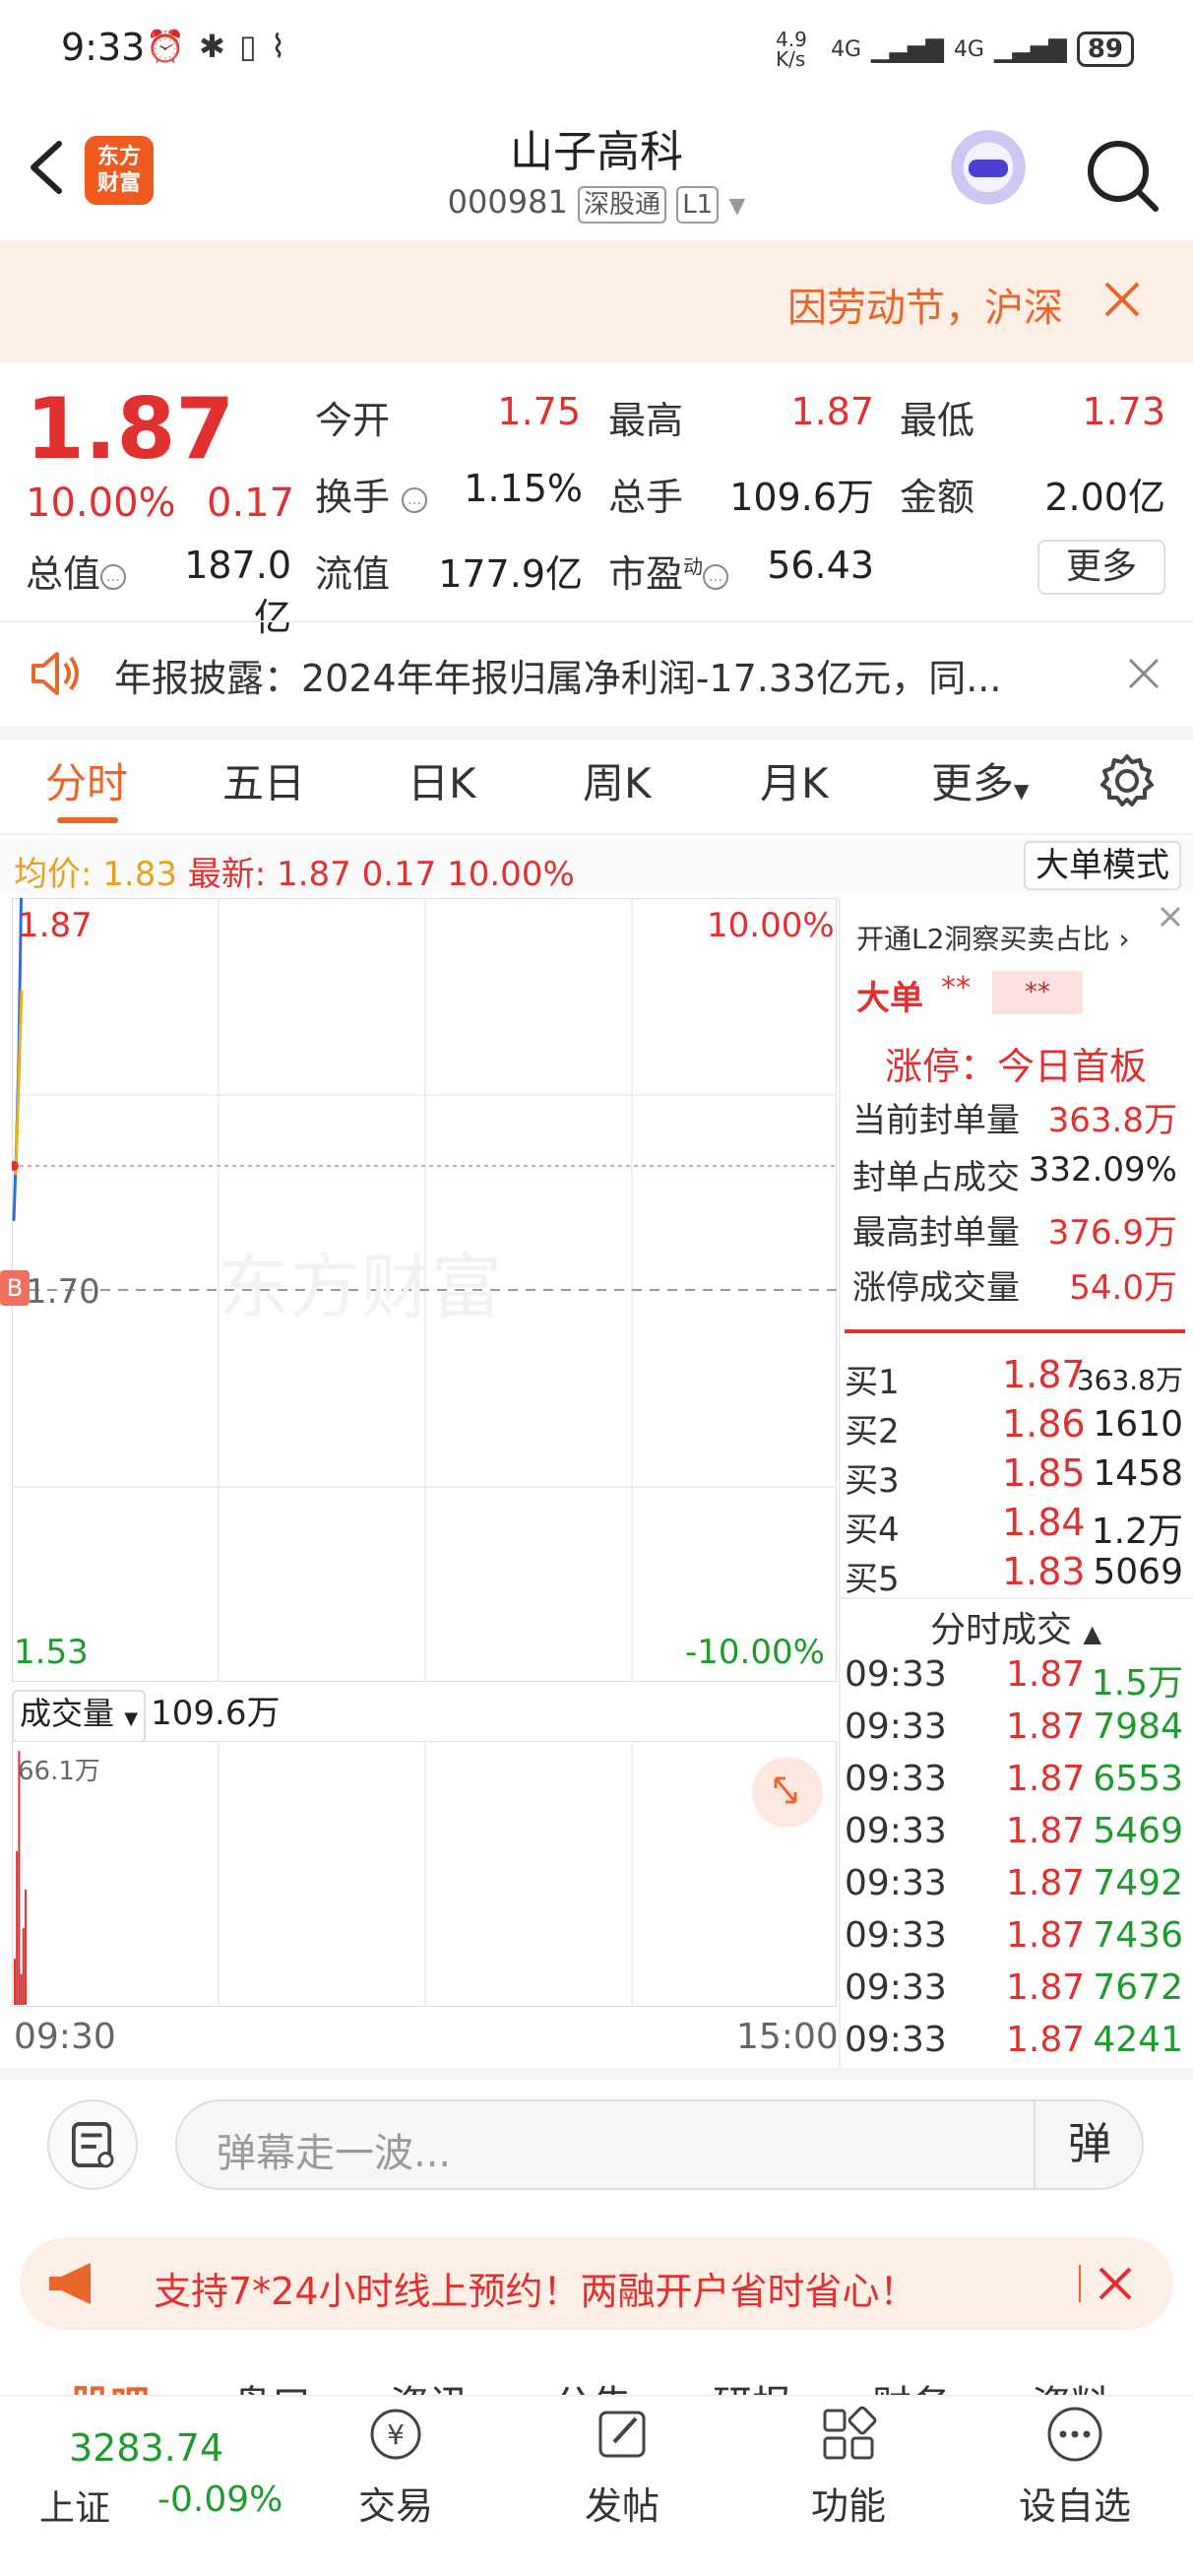  Describe the element at coordinates (698, 205) in the screenshot. I see `tag-l1: L1` at that location.